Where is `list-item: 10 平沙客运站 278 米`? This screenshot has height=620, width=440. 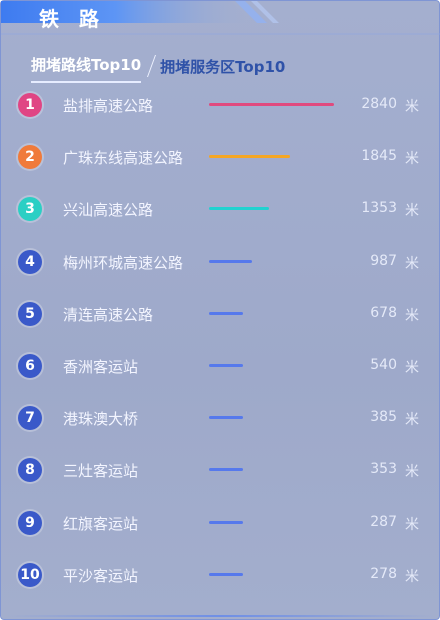
list-item: 10 平沙客运站 278 米 is located at coordinates (220, 575).